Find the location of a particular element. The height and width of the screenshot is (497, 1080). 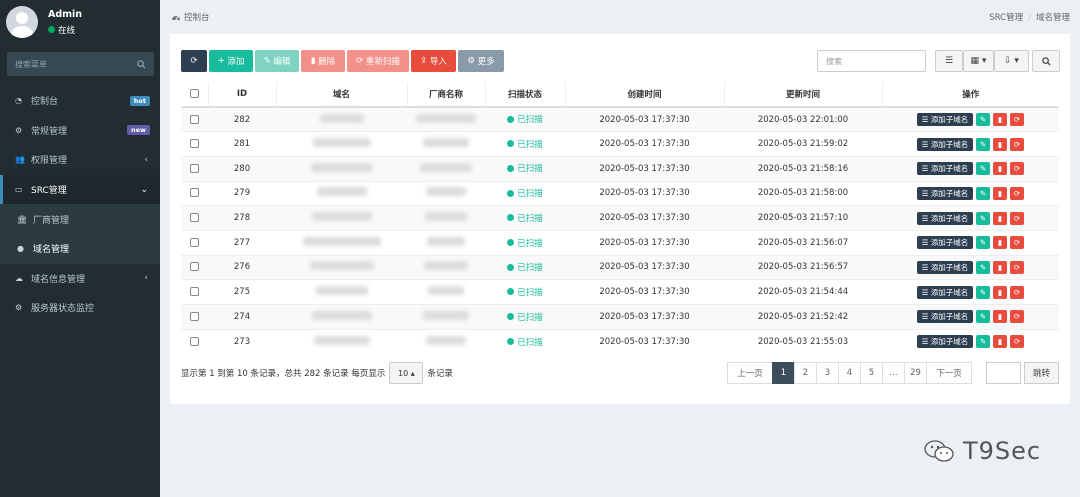

sidebar-item-5: ● 域名管理 is located at coordinates (80, 249).